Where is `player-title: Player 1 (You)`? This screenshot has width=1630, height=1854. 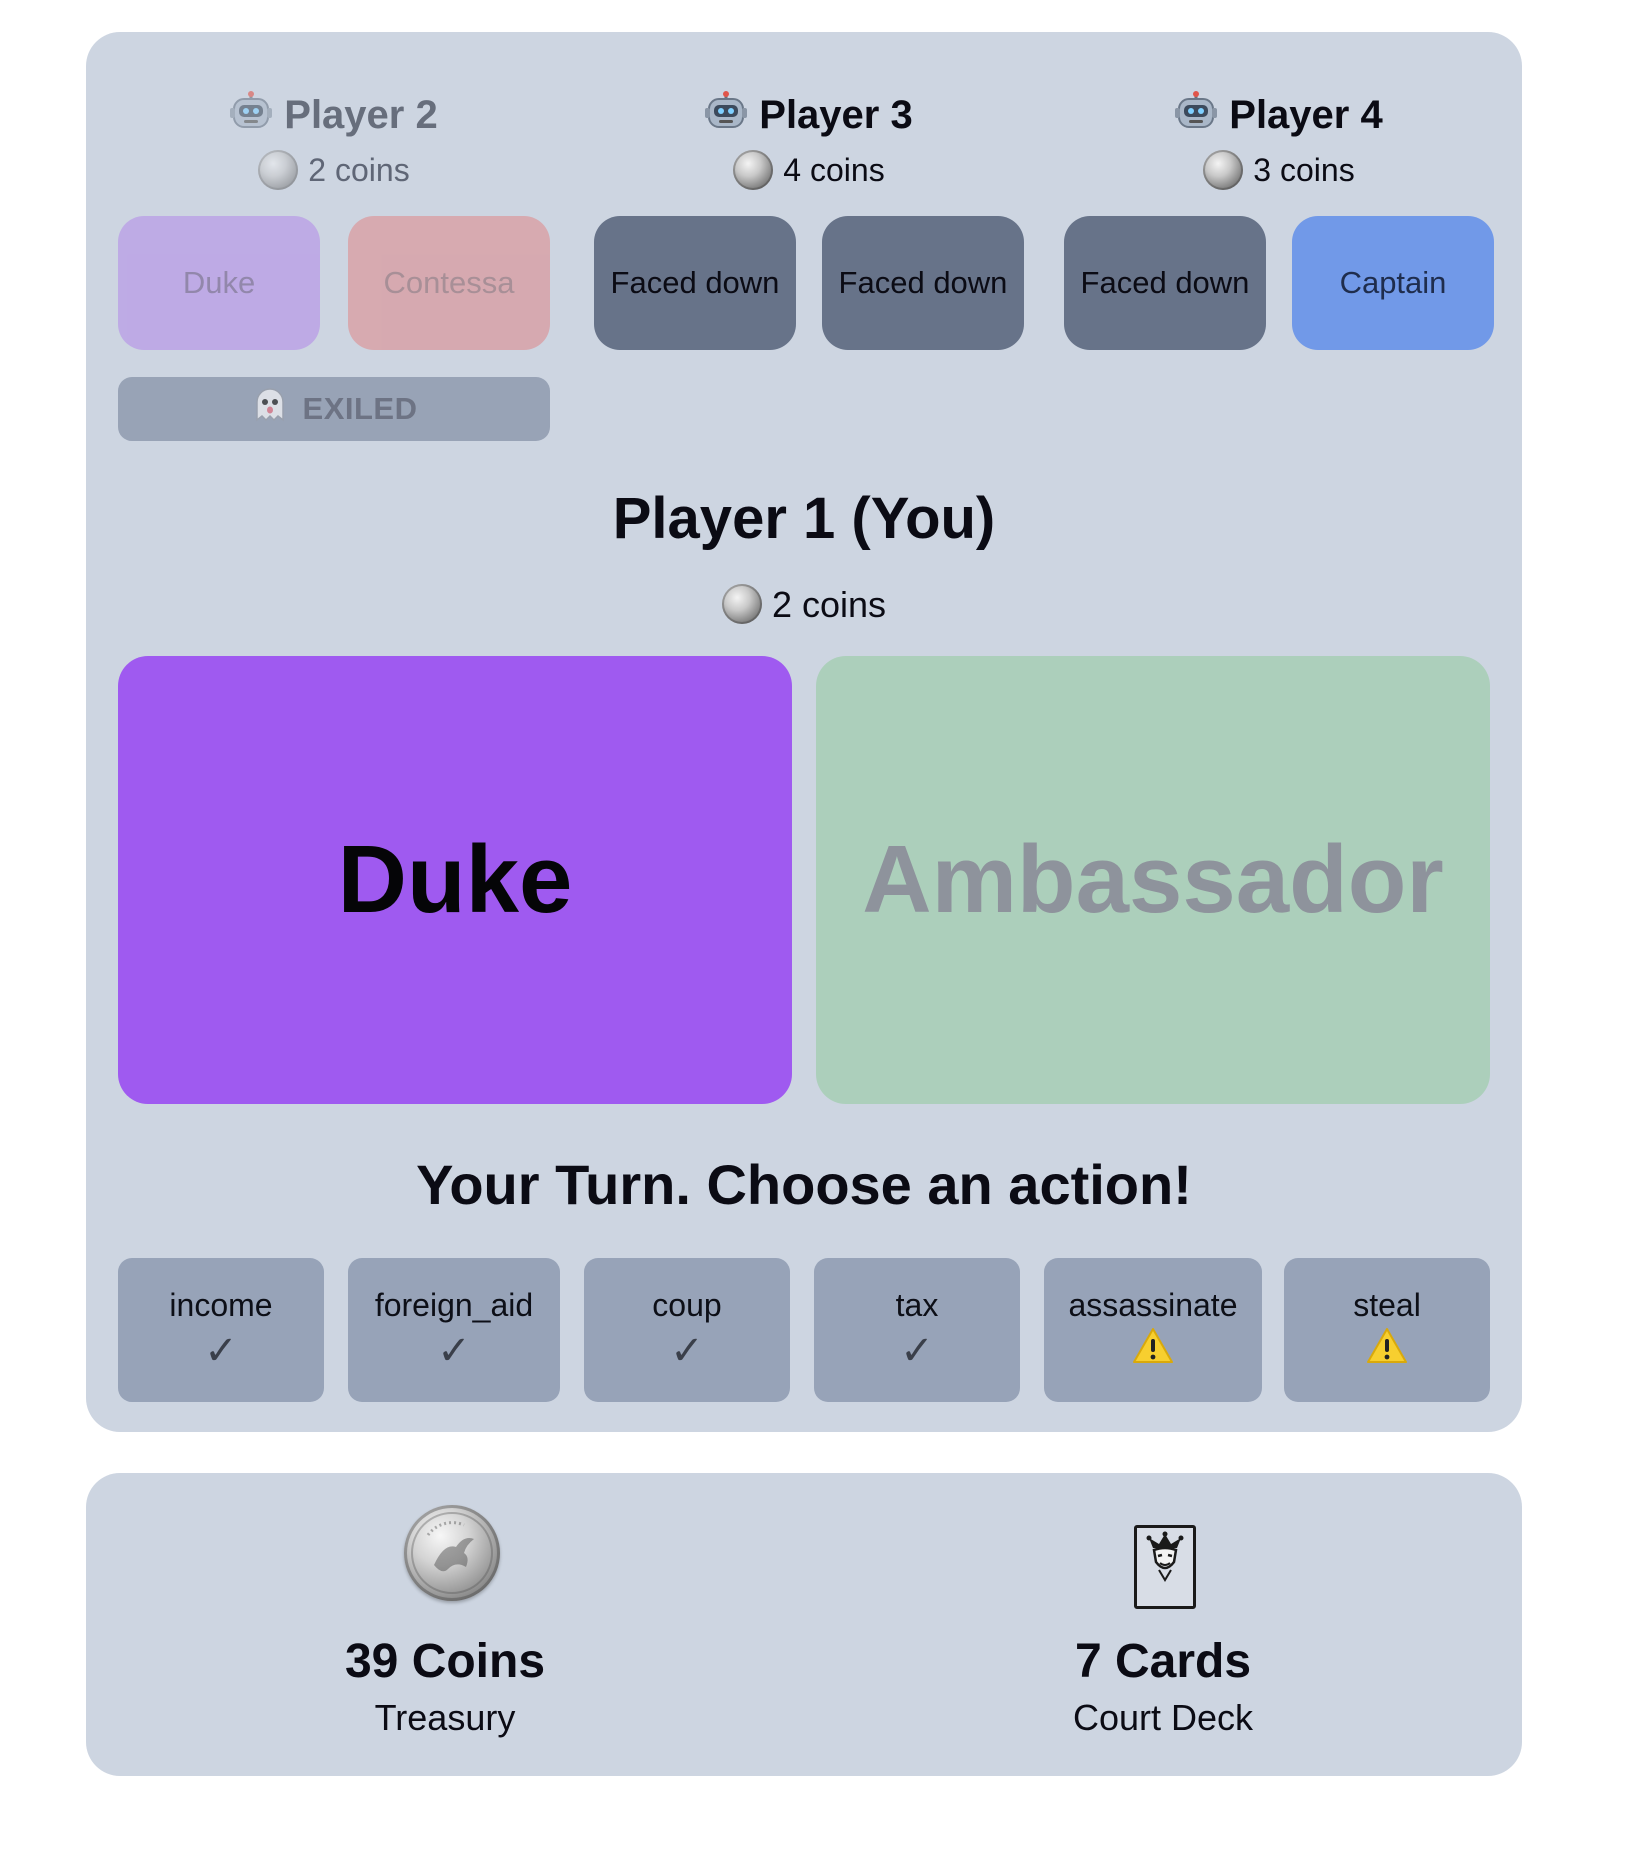 player-title: Player 1 (You) is located at coordinates (804, 518).